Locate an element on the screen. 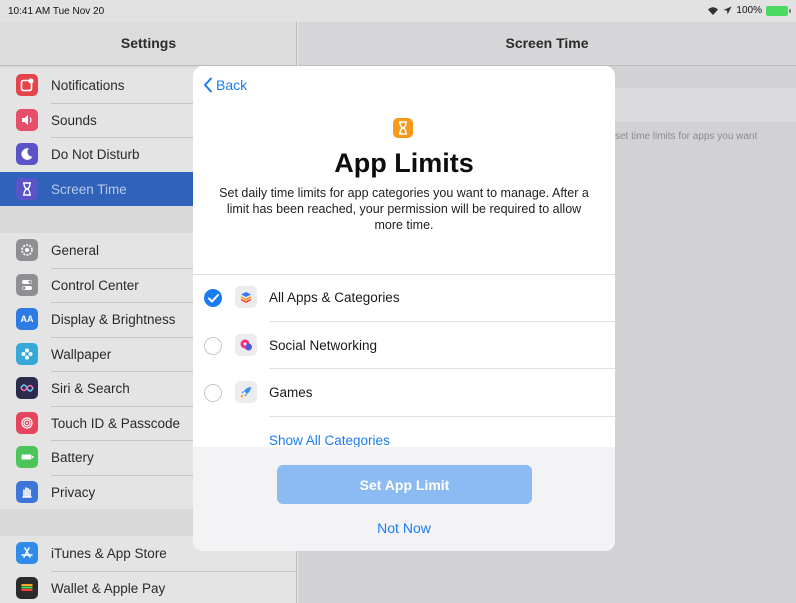  sidebar-item-wallet-apple-pay: Wallet & Apple Pay is located at coordinates (148, 586).